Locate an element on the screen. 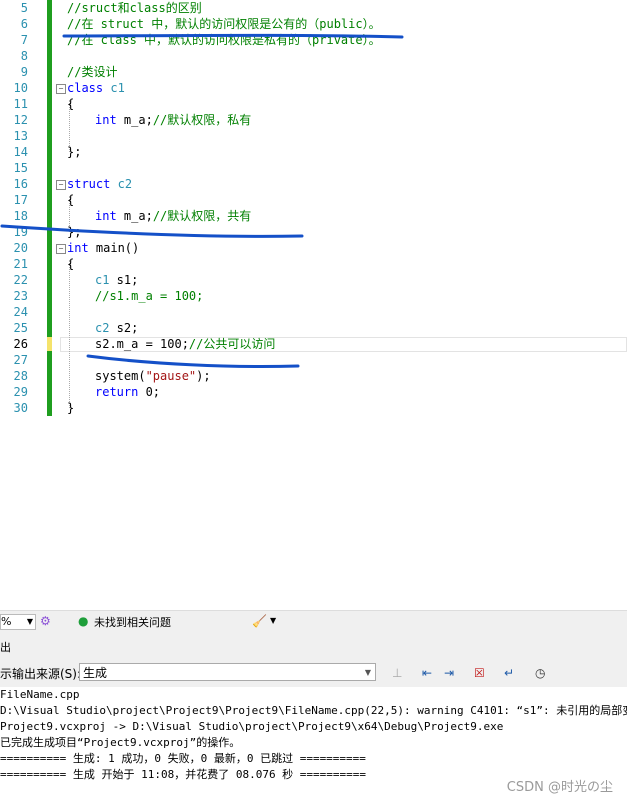 This screenshot has height=802, width=627. code-line-10: class c1 is located at coordinates (96, 88).